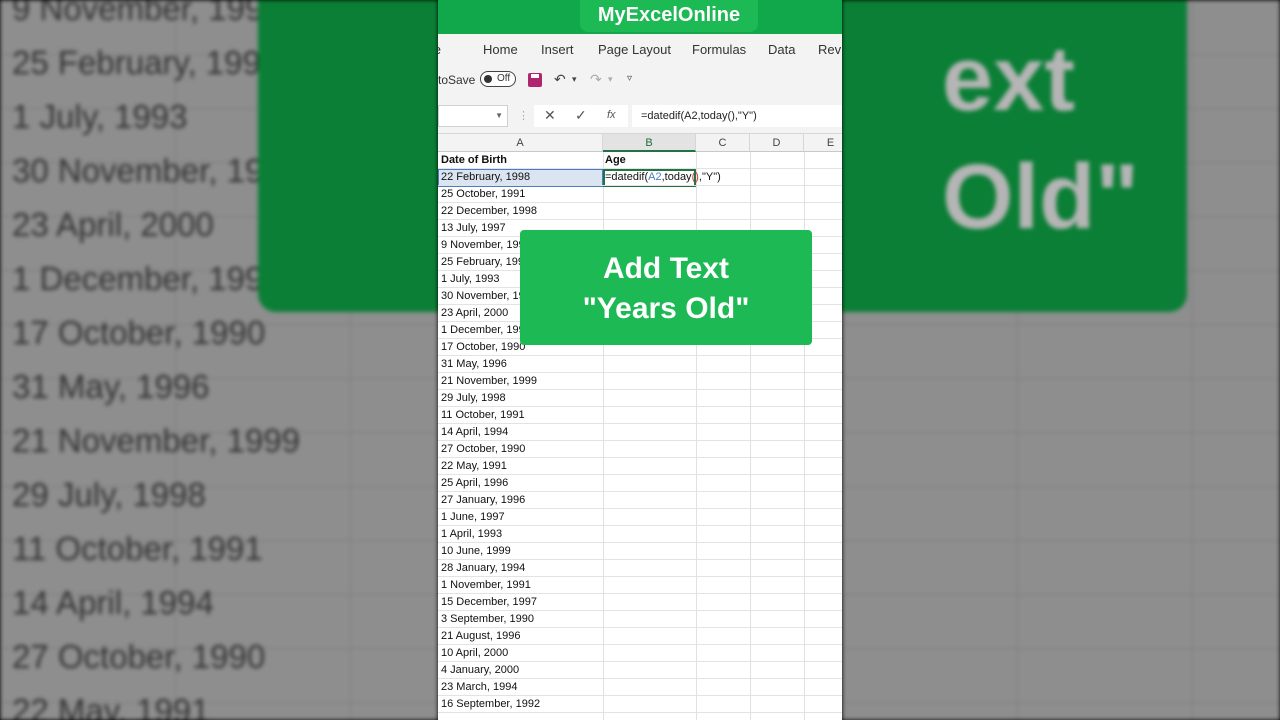 The image size is (1280, 720). What do you see at coordinates (640, 636) in the screenshot?
I see `table-row: 21 August, 1996` at bounding box center [640, 636].